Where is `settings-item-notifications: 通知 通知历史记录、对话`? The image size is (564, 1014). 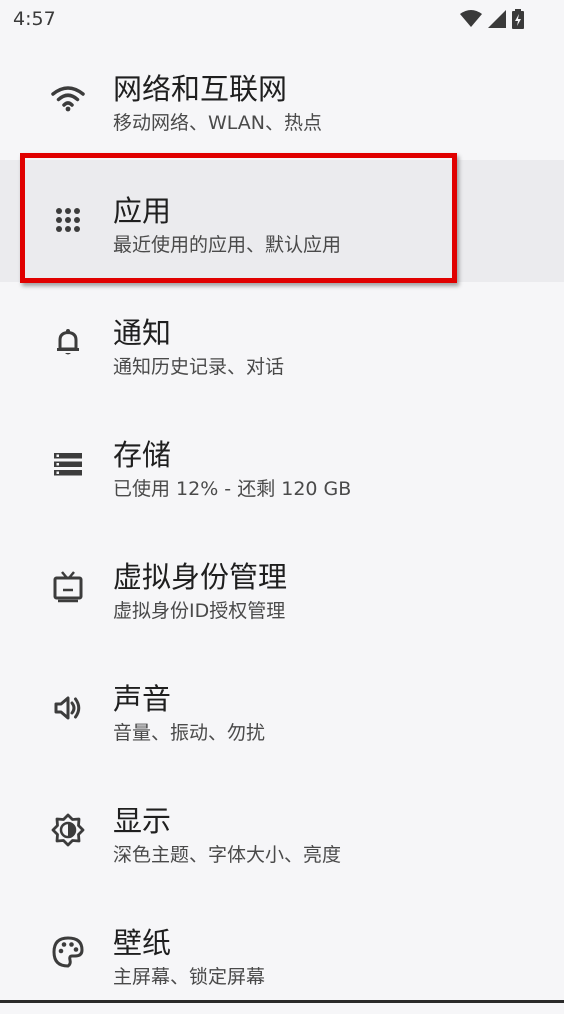 settings-item-notifications: 通知 通知历史记录、对话 is located at coordinates (282, 343).